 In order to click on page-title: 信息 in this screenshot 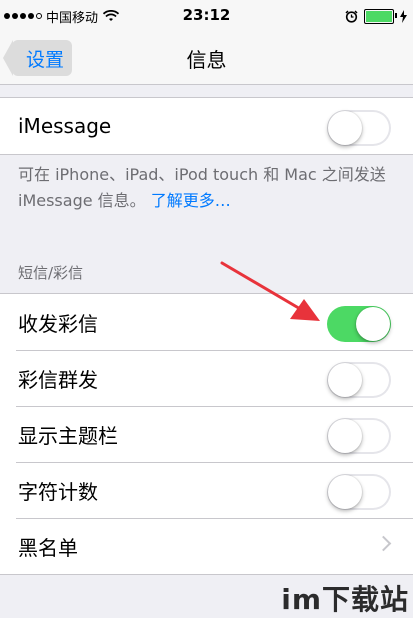, I will do `click(206, 60)`.